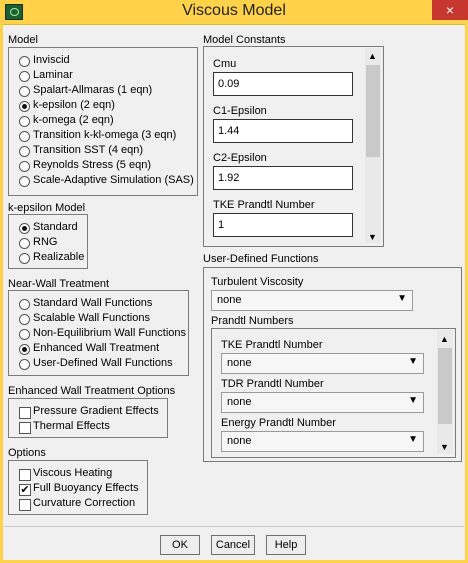 The height and width of the screenshot is (563, 468). Describe the element at coordinates (59, 284) in the screenshot. I see `near-wall-group-label: Near-Wall Treatment` at that location.